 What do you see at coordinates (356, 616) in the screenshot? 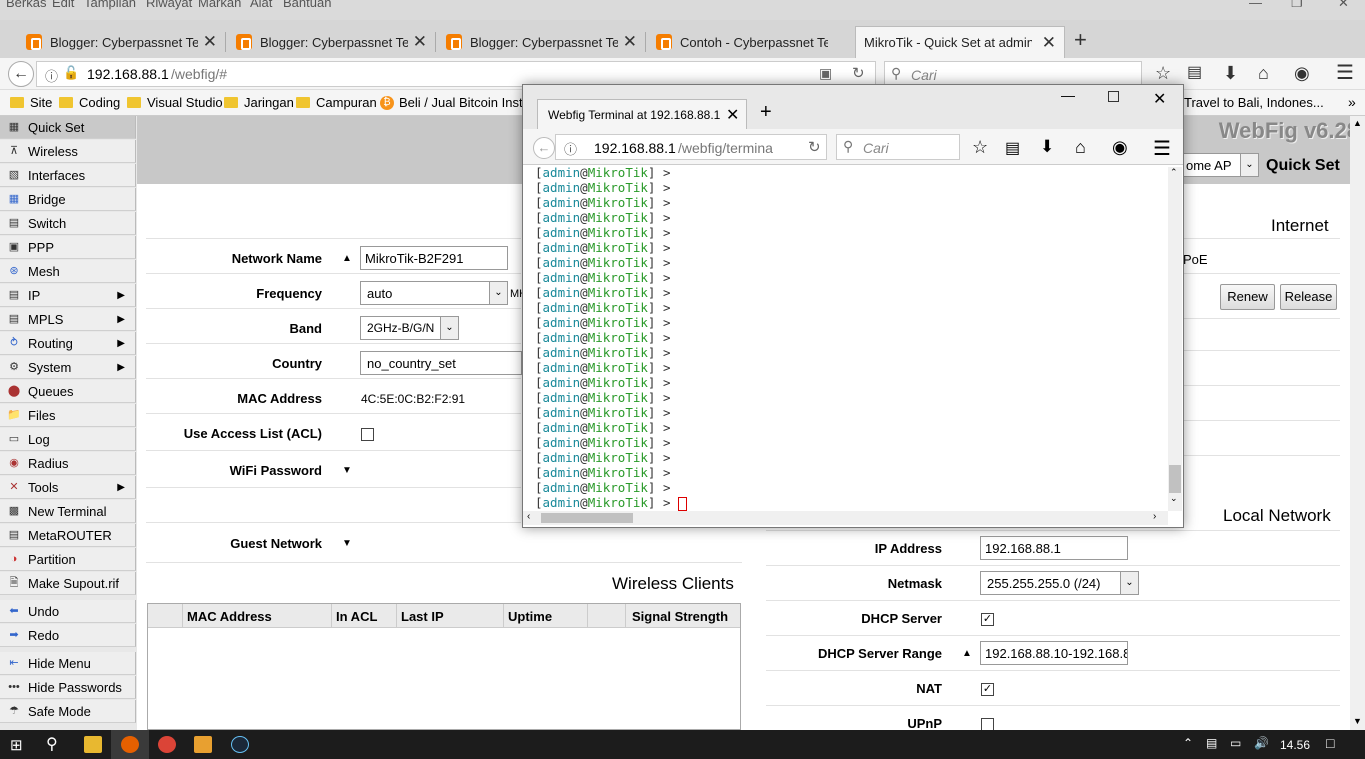
I see `col-in-acl: In ACL` at bounding box center [356, 616].